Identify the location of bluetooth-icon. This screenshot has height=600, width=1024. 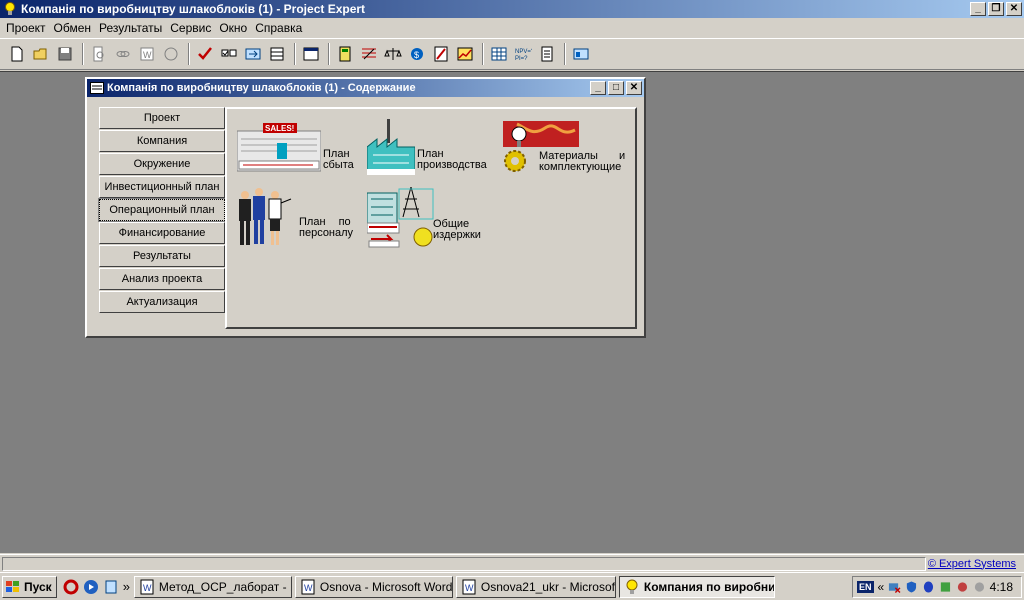
(928, 587).